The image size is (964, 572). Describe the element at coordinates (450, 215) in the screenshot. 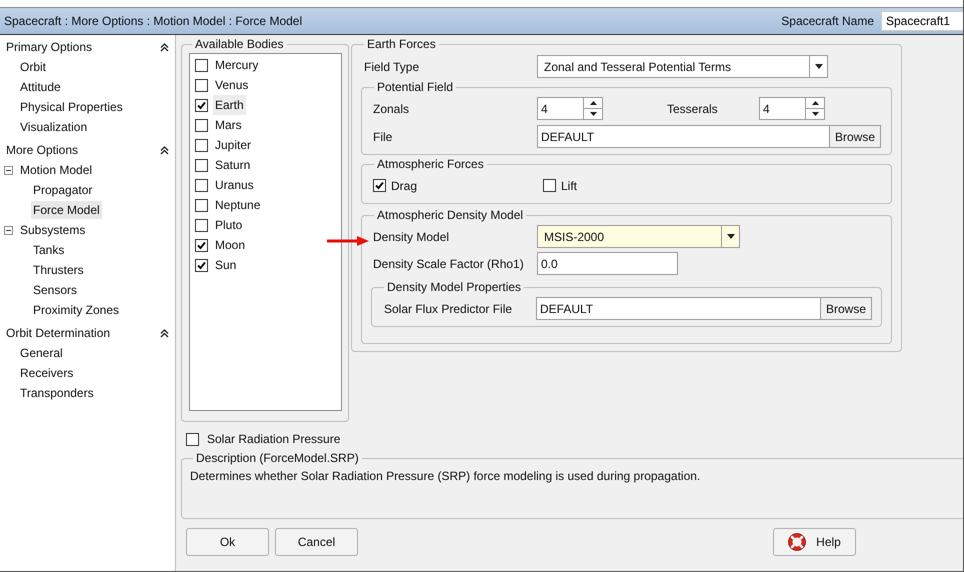

I see `group-title: Atmospheric Density Model` at that location.